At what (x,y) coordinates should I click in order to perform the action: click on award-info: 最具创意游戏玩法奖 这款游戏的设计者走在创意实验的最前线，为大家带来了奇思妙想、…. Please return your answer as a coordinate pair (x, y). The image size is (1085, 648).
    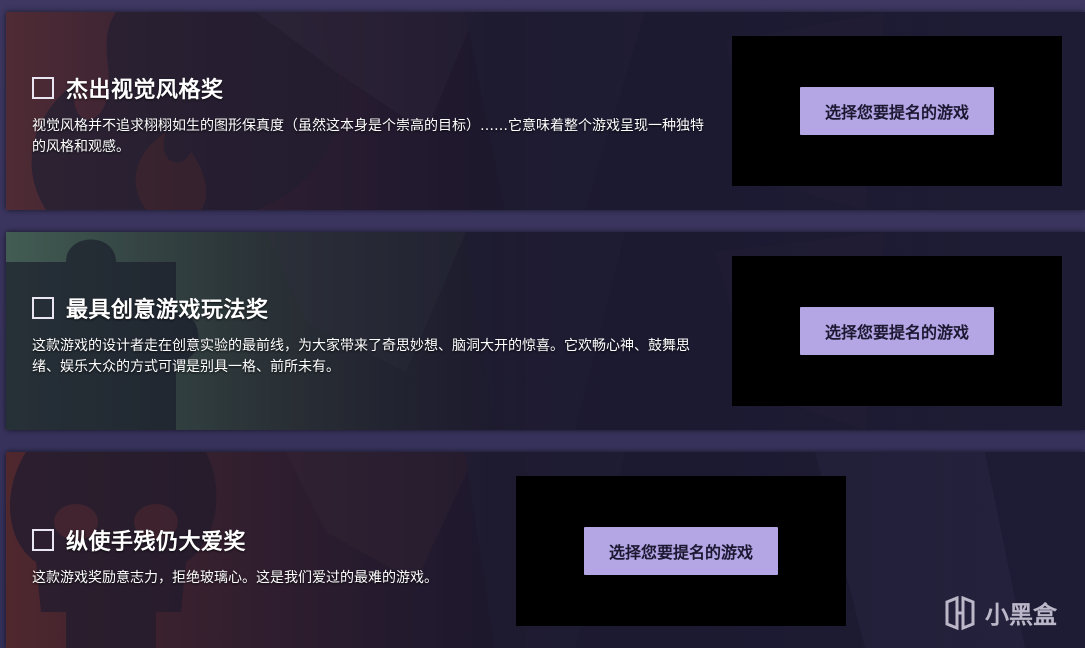
    Looking at the image, I should click on (377, 335).